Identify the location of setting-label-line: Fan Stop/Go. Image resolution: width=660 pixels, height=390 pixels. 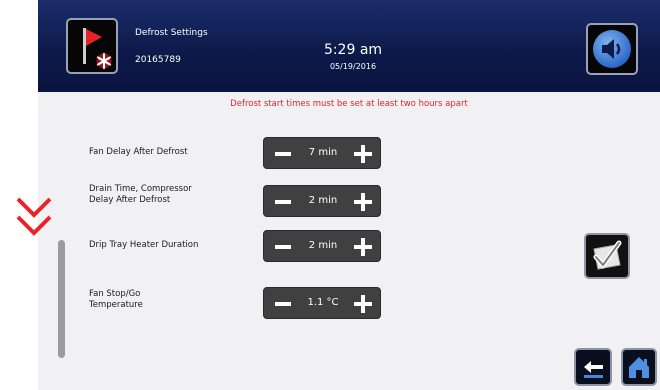
(115, 294).